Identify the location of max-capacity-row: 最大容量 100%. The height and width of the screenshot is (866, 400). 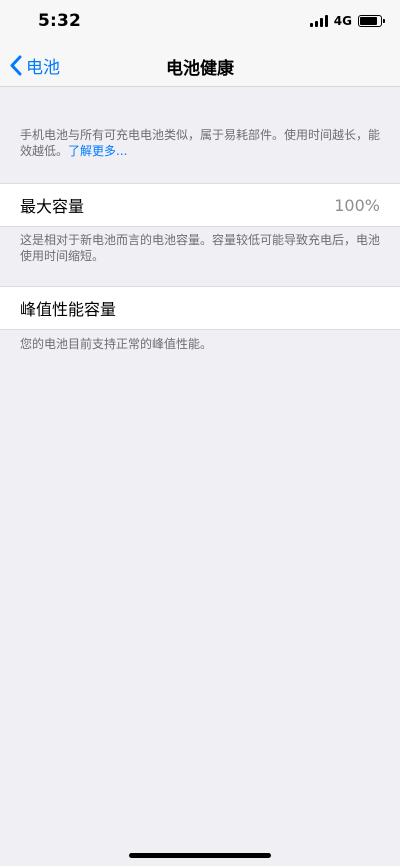
(200, 205).